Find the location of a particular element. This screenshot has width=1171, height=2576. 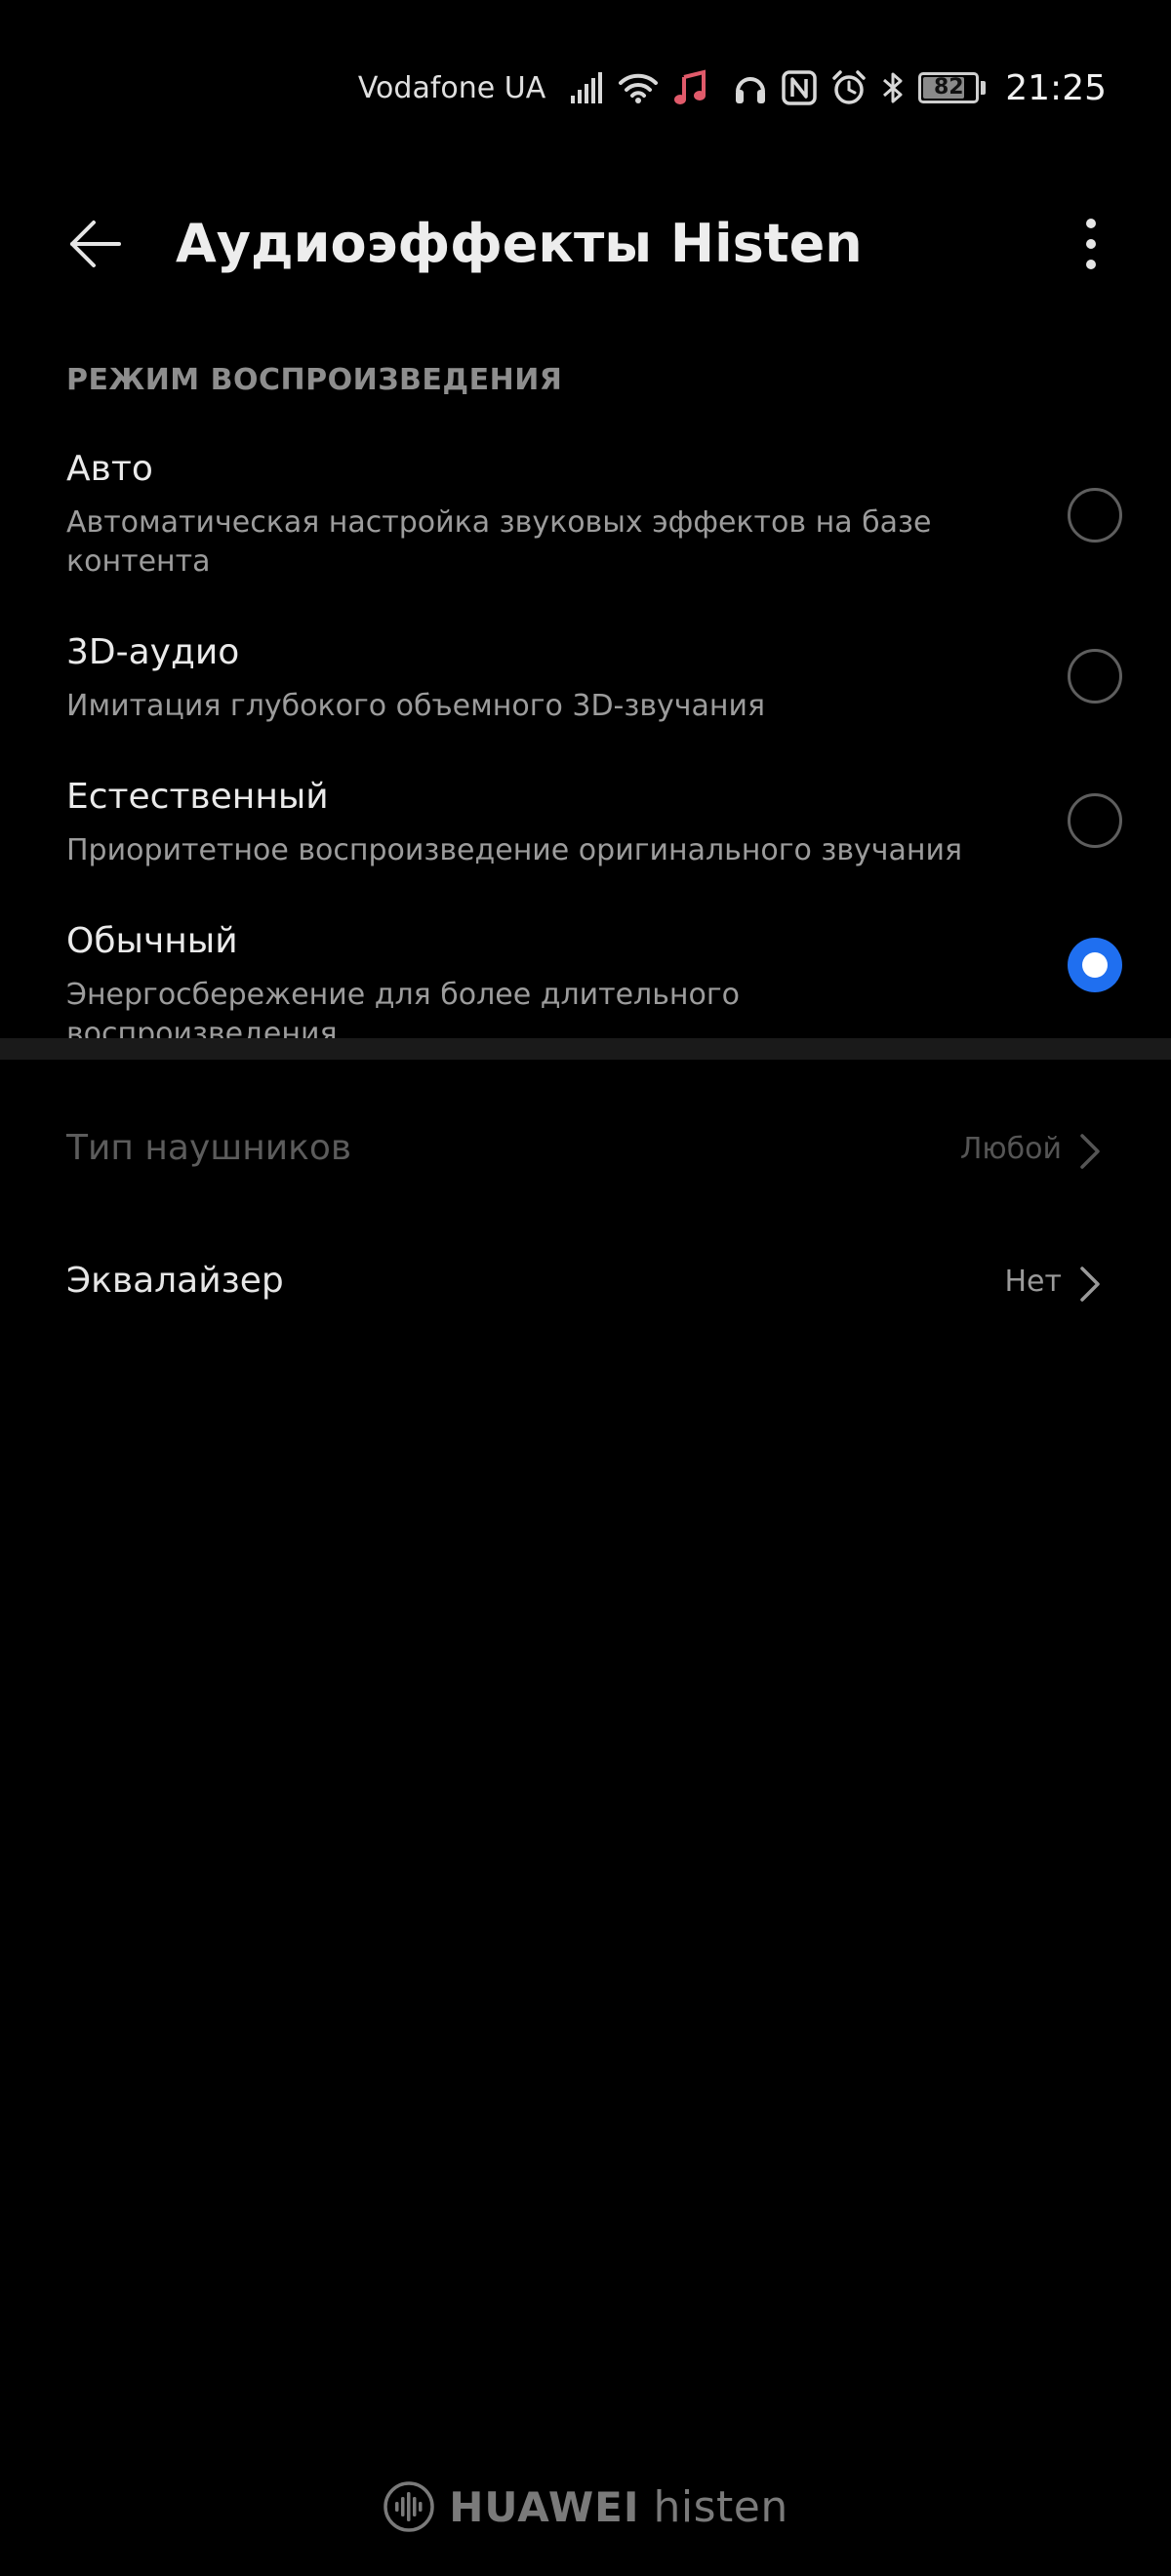

back-button is located at coordinates (96, 244).